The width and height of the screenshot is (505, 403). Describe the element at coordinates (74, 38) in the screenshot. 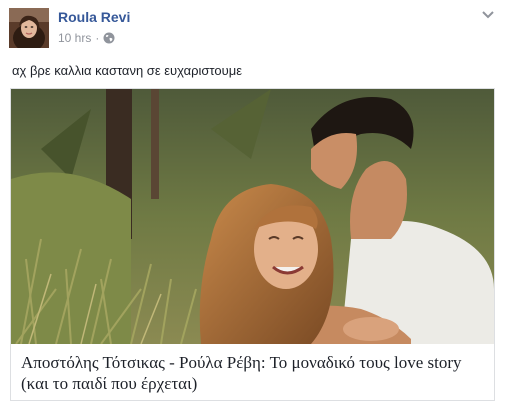

I see `timestamp: 10 hrs` at that location.